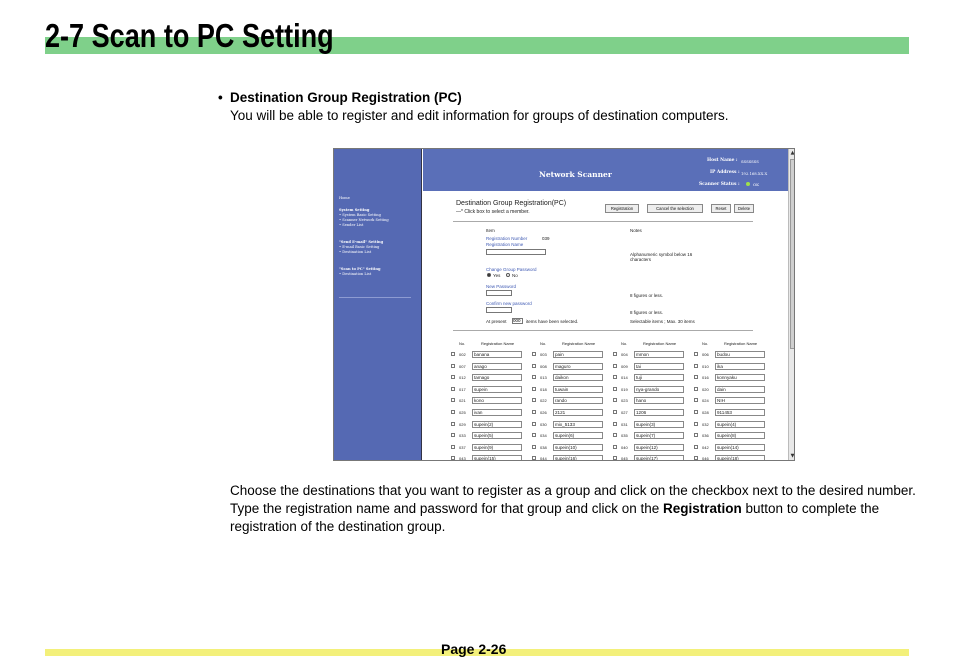  What do you see at coordinates (740, 436) in the screenshot?
I see `member-name-field: supein(8)` at bounding box center [740, 436].